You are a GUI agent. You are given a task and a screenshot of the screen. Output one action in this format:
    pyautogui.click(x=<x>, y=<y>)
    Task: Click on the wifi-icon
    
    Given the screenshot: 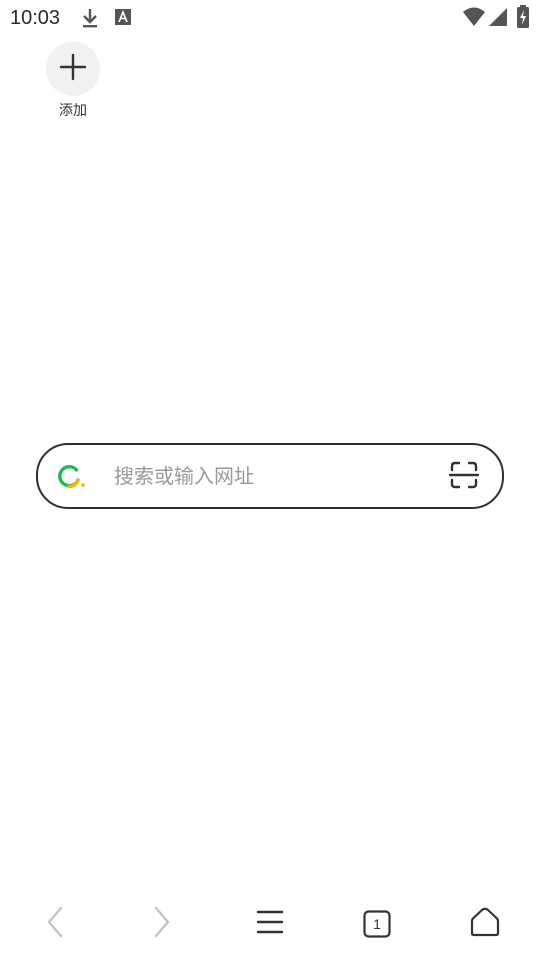 What is the action you would take?
    pyautogui.click(x=474, y=19)
    